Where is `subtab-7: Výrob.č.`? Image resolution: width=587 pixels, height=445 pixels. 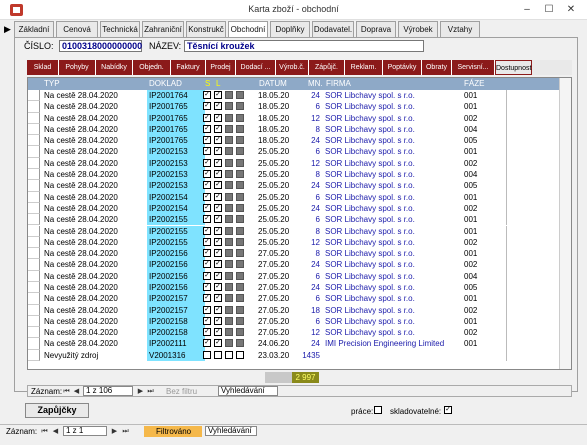 subtab-7: Výrob.č. is located at coordinates (292, 67).